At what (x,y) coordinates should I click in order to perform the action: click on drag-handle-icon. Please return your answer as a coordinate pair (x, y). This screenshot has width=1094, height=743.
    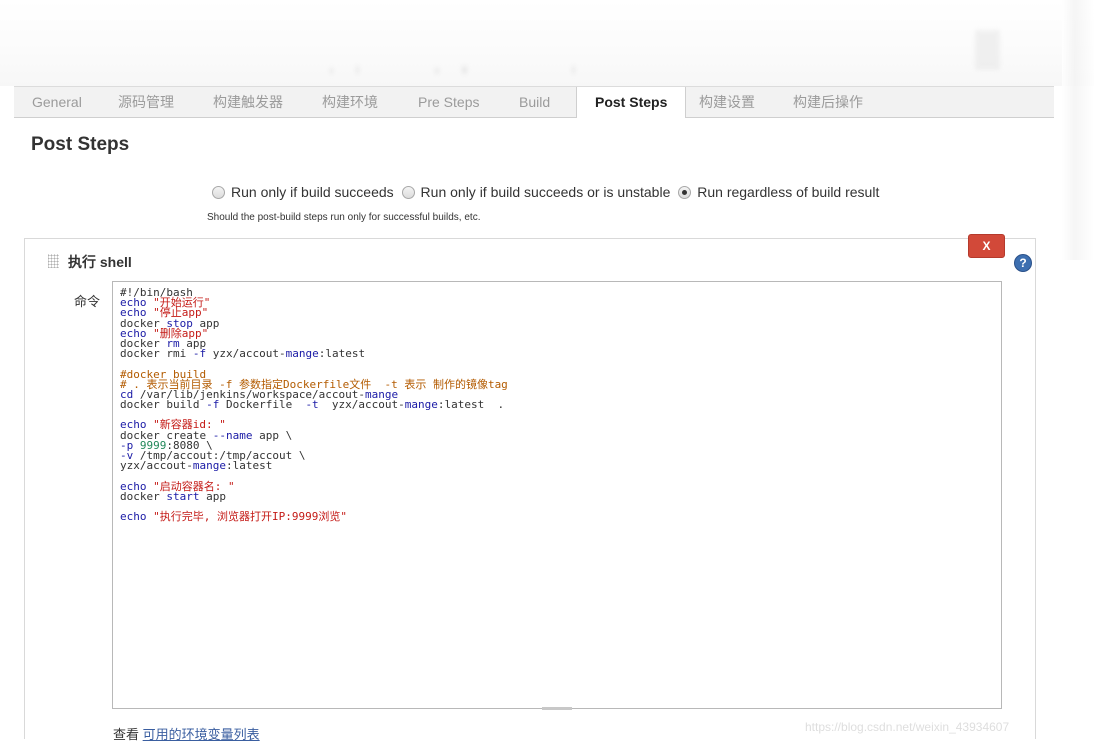
    Looking at the image, I should click on (53, 261).